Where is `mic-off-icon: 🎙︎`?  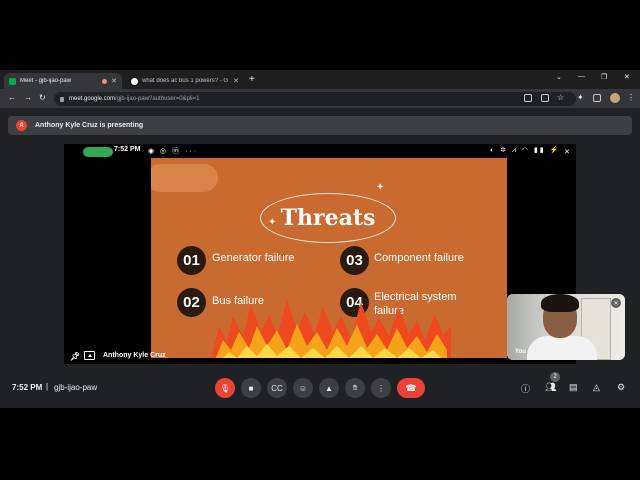
mic-off-icon: 🎙︎ is located at coordinates (225, 388).